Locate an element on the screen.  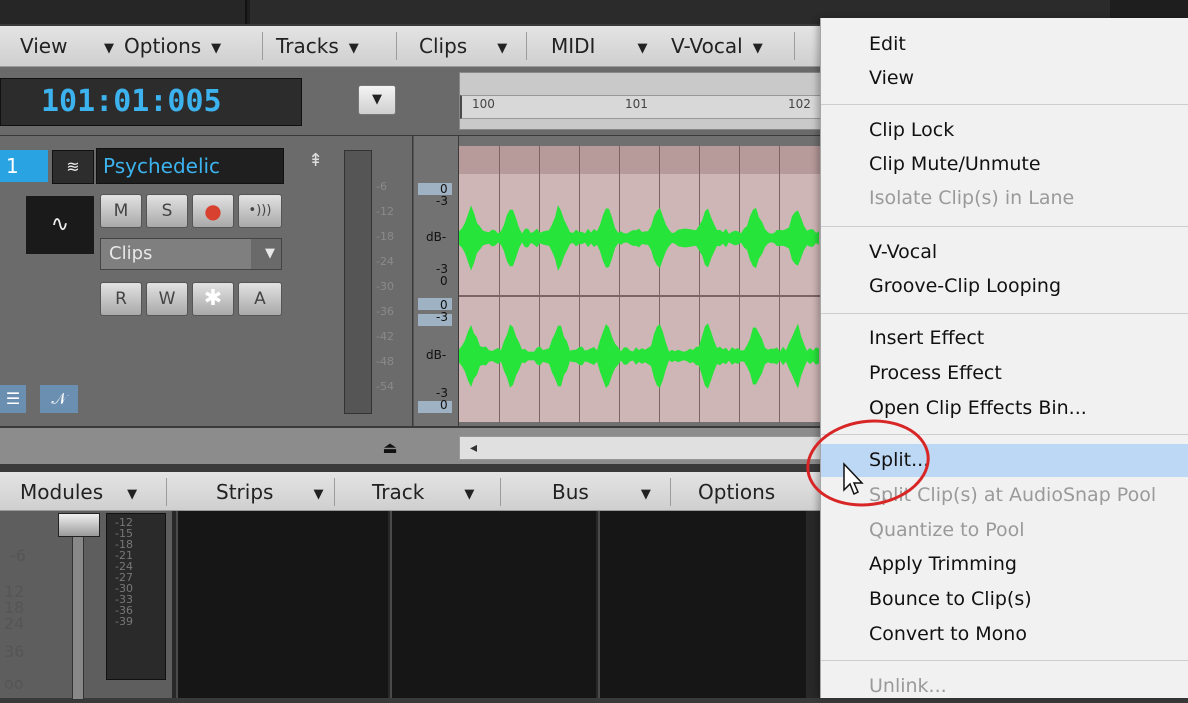
waveform-thumbnail-icon: ∿ is located at coordinates (60, 225).